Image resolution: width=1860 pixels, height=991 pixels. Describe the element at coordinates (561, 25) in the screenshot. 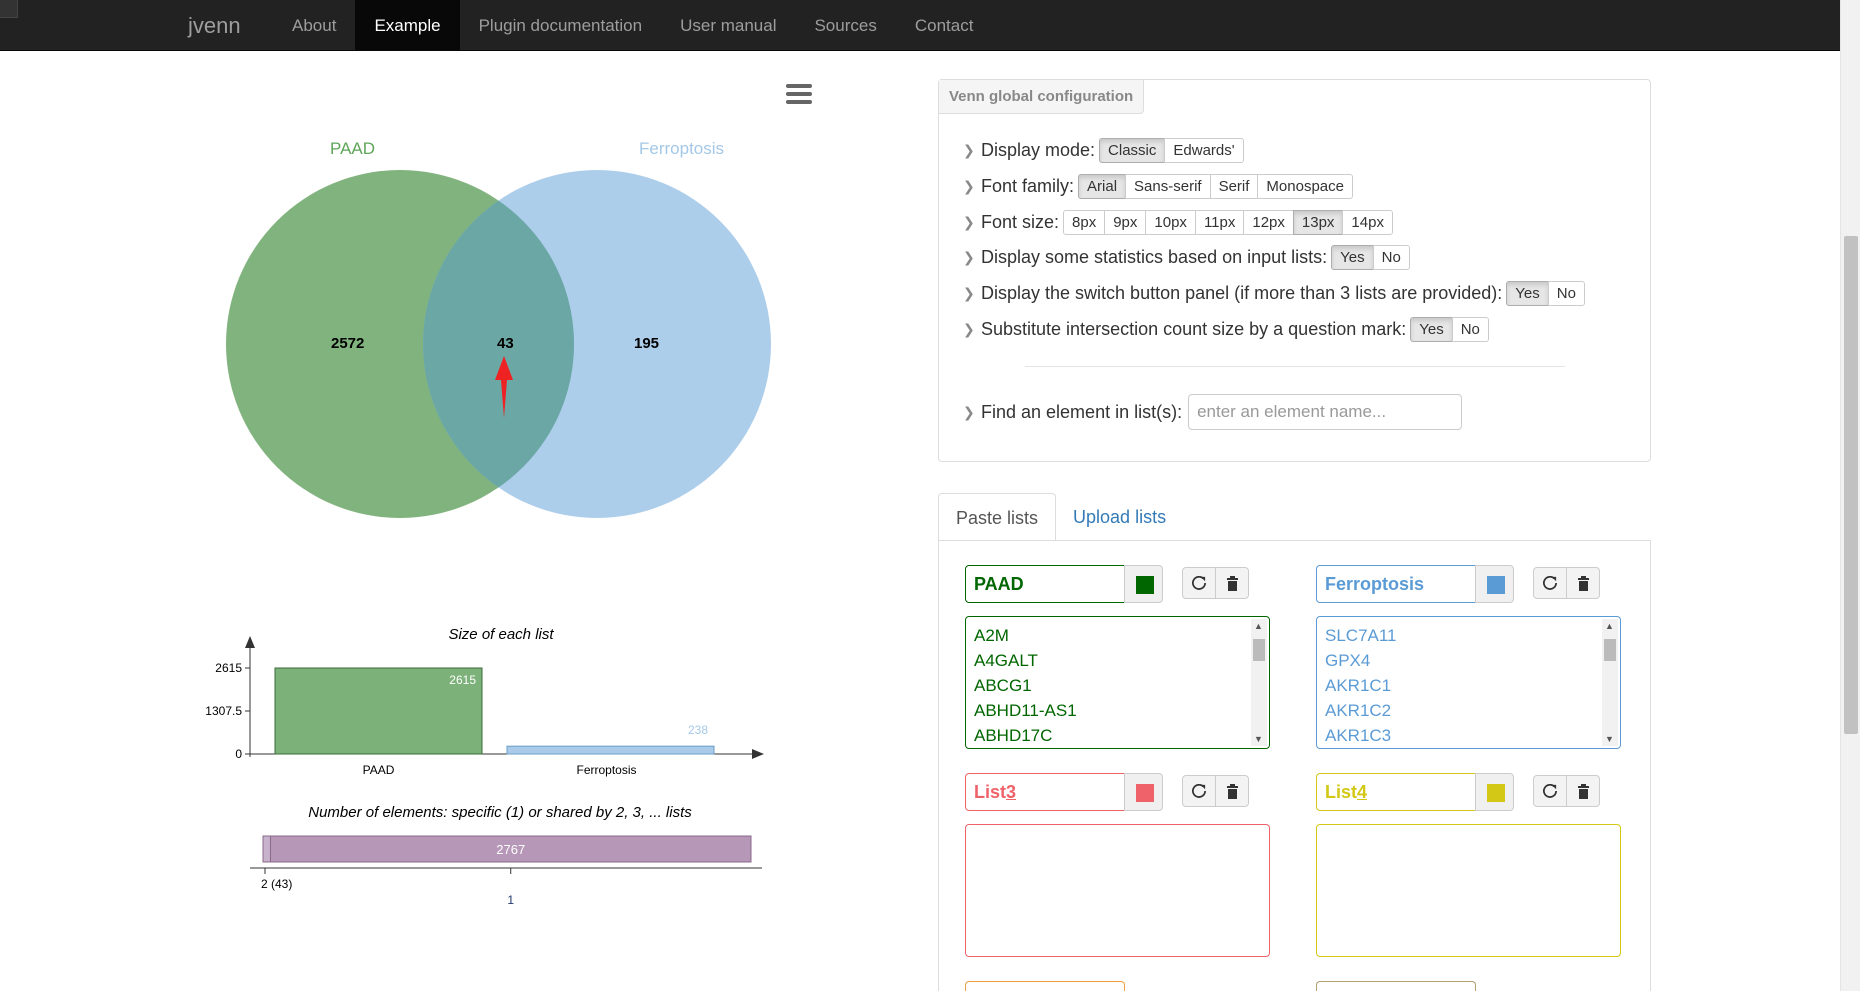

I see `nav-plugin-documentation: Plugin documentation` at that location.